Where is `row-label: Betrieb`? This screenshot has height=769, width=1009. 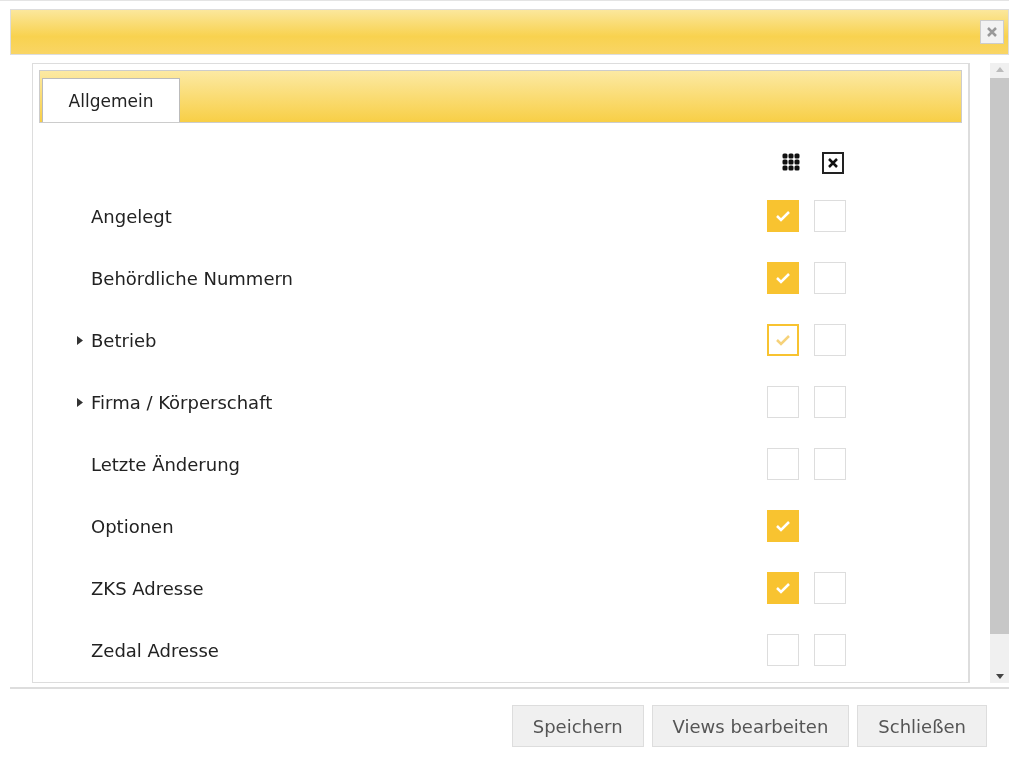 row-label: Betrieb is located at coordinates (124, 340).